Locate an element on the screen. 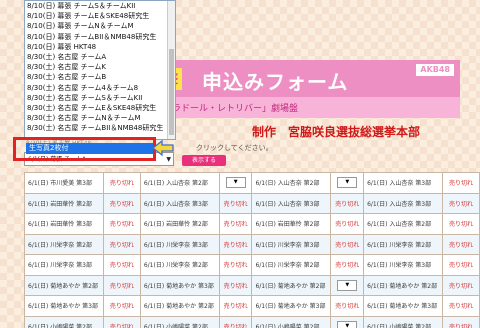 The width and height of the screenshot is (480, 328). banner-subtitle: ラドール・レトリバー」劇場盤 is located at coordinates (235, 109).